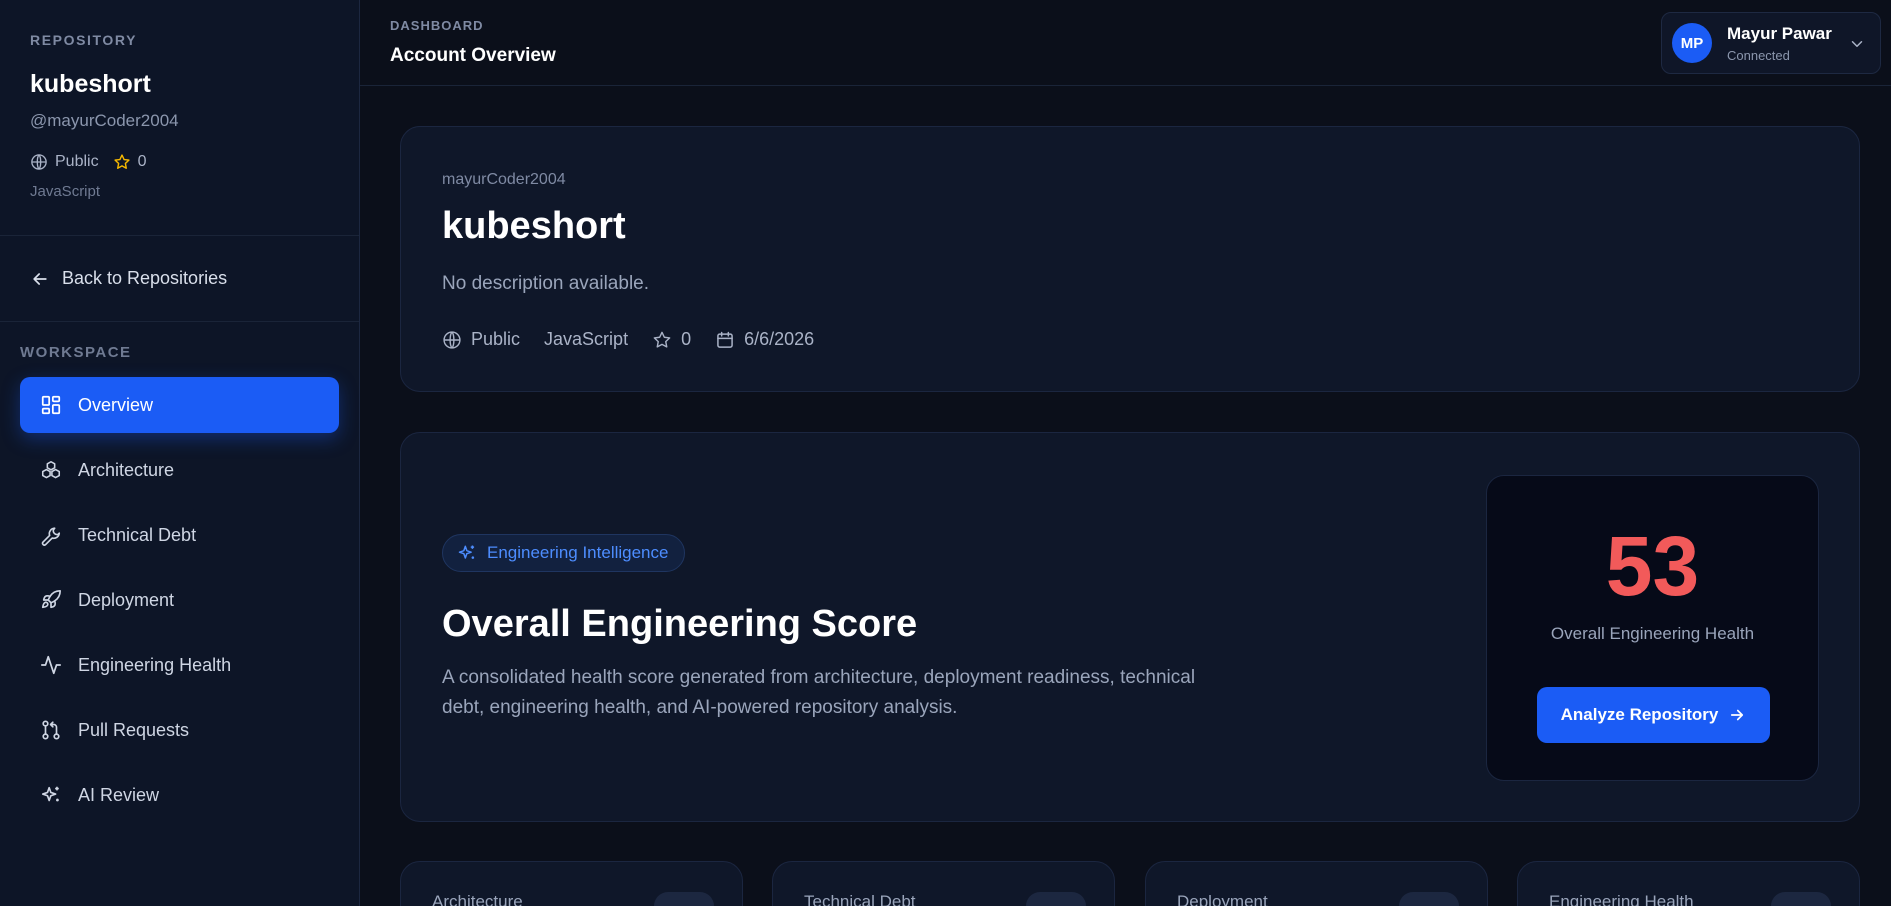  What do you see at coordinates (571, 883) in the screenshot?
I see `metric-card-architecture: Architecture` at bounding box center [571, 883].